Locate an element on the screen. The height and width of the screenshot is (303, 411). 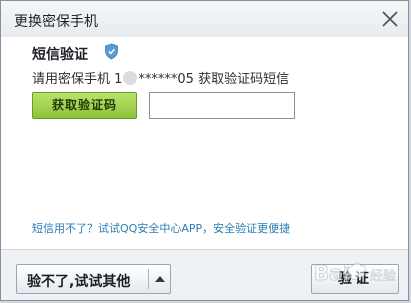
dialog-titlebar: 更换密保手机 is located at coordinates (204, 19).